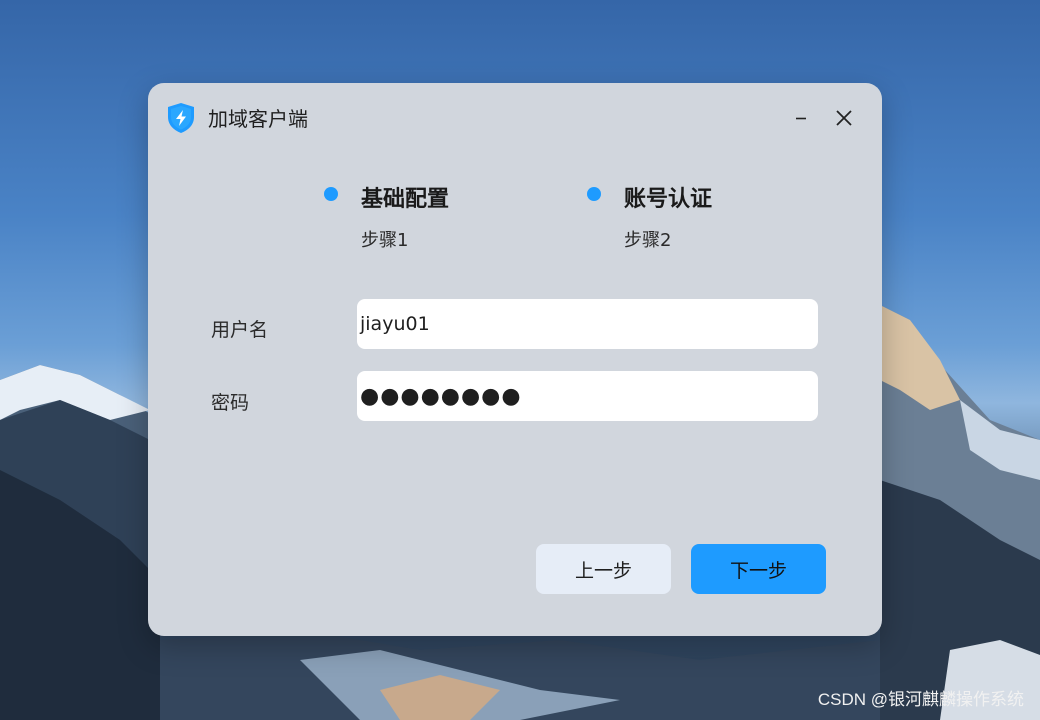  What do you see at coordinates (648, 240) in the screenshot?
I see `step-subtitle: 步骤2` at bounding box center [648, 240].